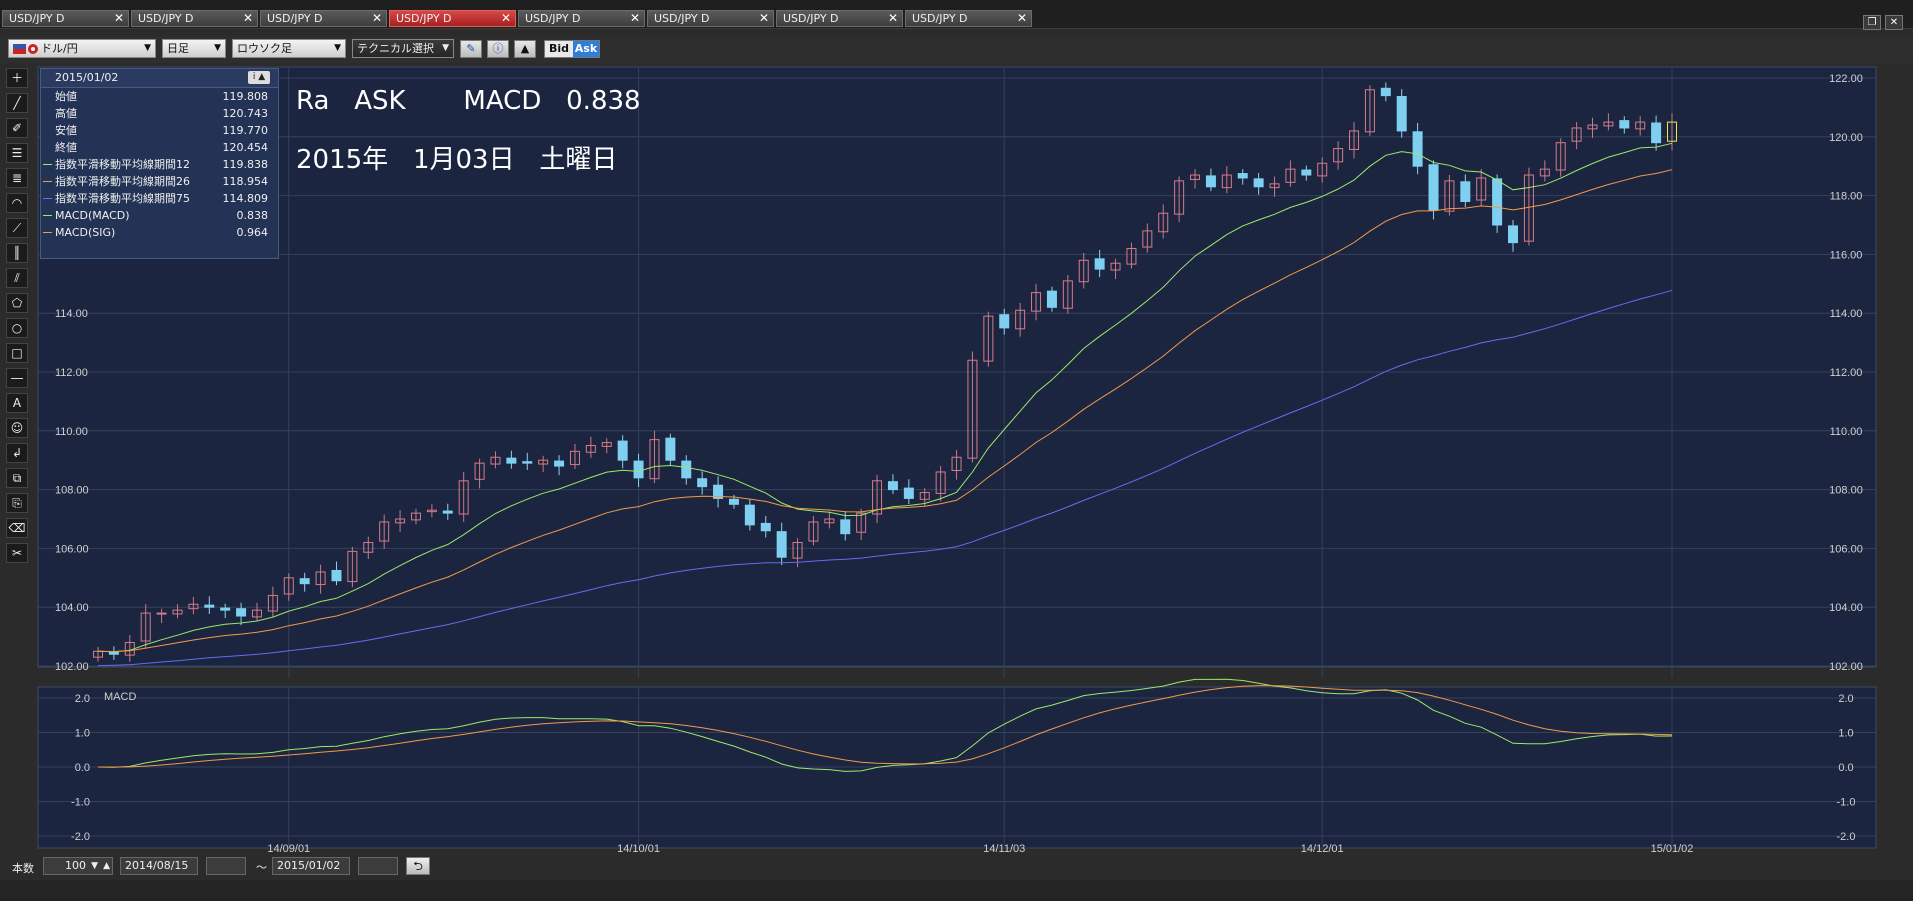  Describe the element at coordinates (1845, 699) in the screenshot. I see `macd-y-tick-right: 2.0` at that location.